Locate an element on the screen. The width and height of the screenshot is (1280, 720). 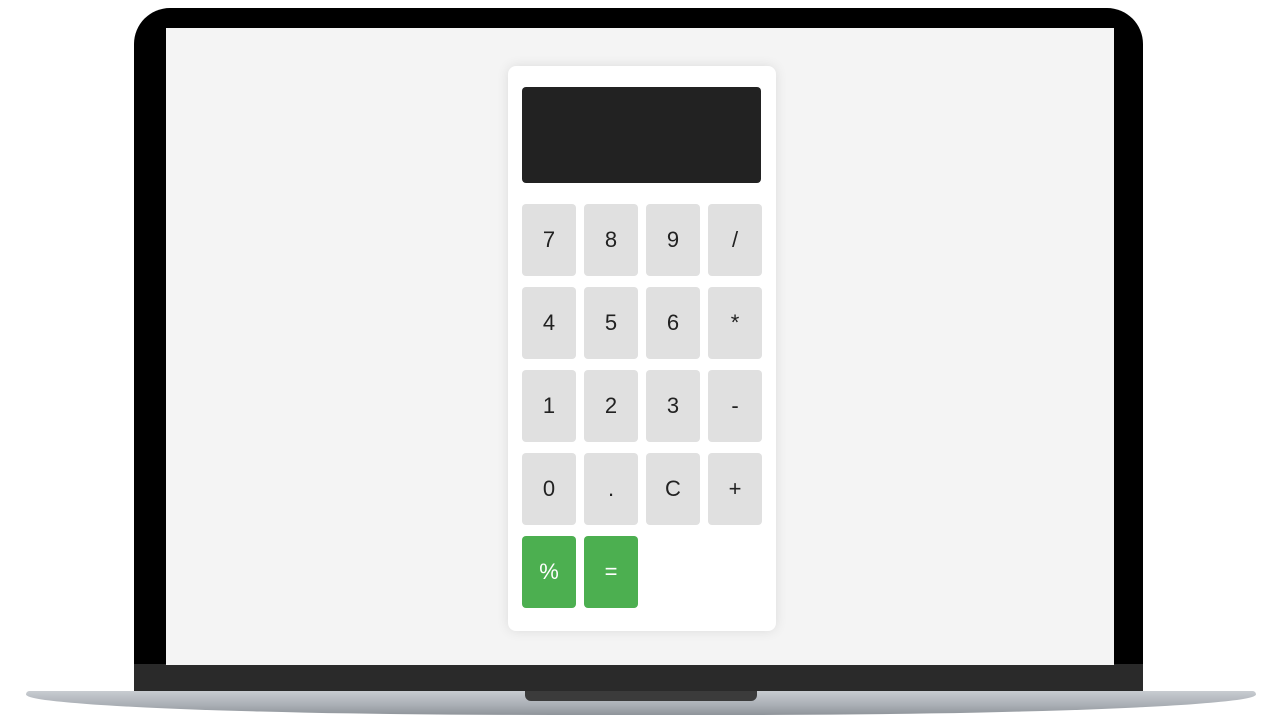
key-5: 5 is located at coordinates (611, 323).